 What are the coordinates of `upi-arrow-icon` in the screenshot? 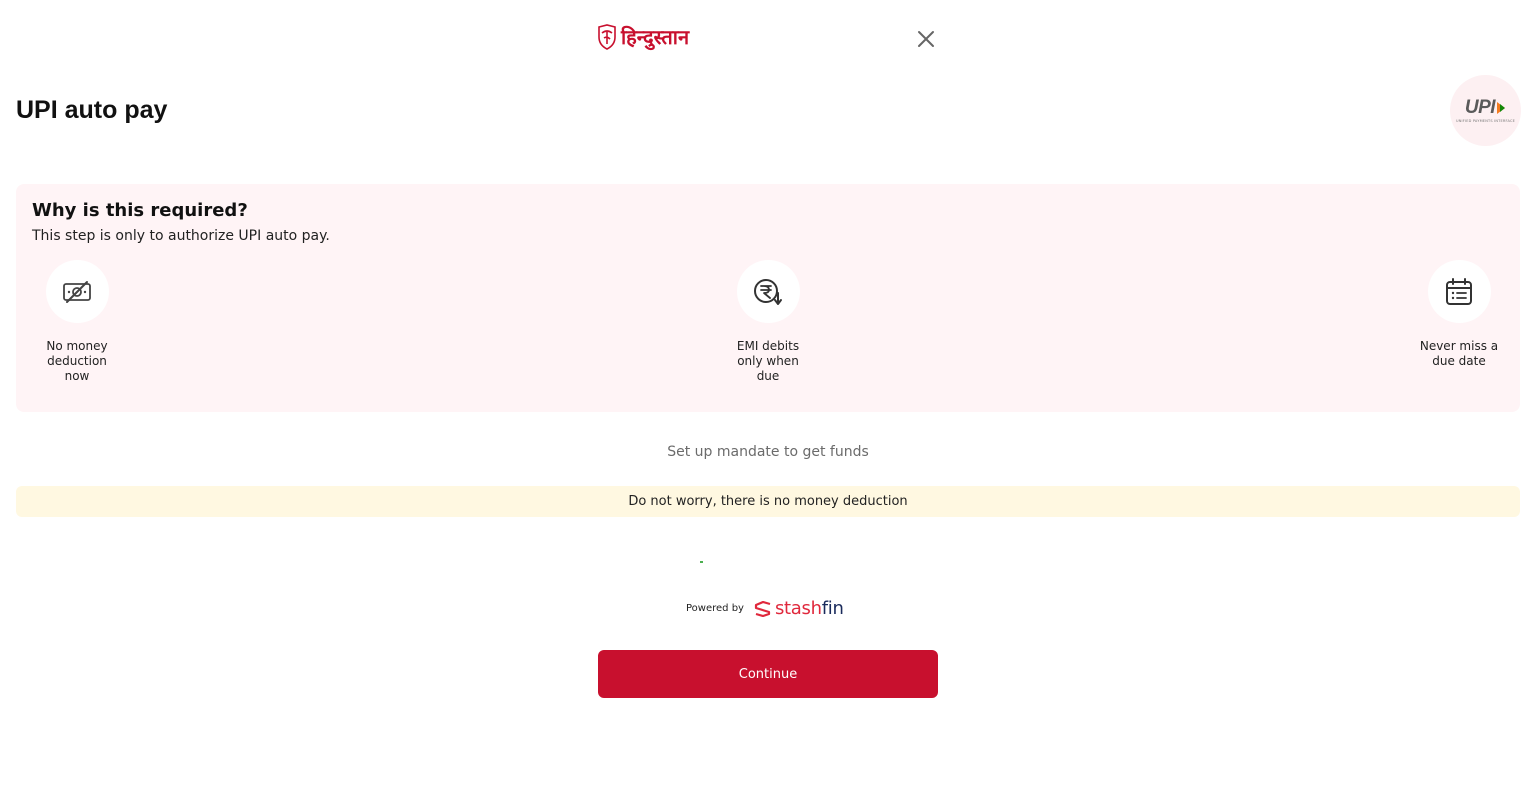 It's located at (1501, 107).